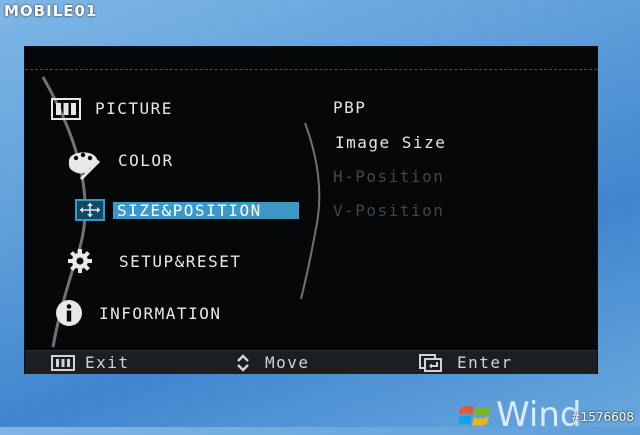 The width and height of the screenshot is (640, 435). What do you see at coordinates (80, 263) in the screenshot?
I see `gear-icon` at bounding box center [80, 263].